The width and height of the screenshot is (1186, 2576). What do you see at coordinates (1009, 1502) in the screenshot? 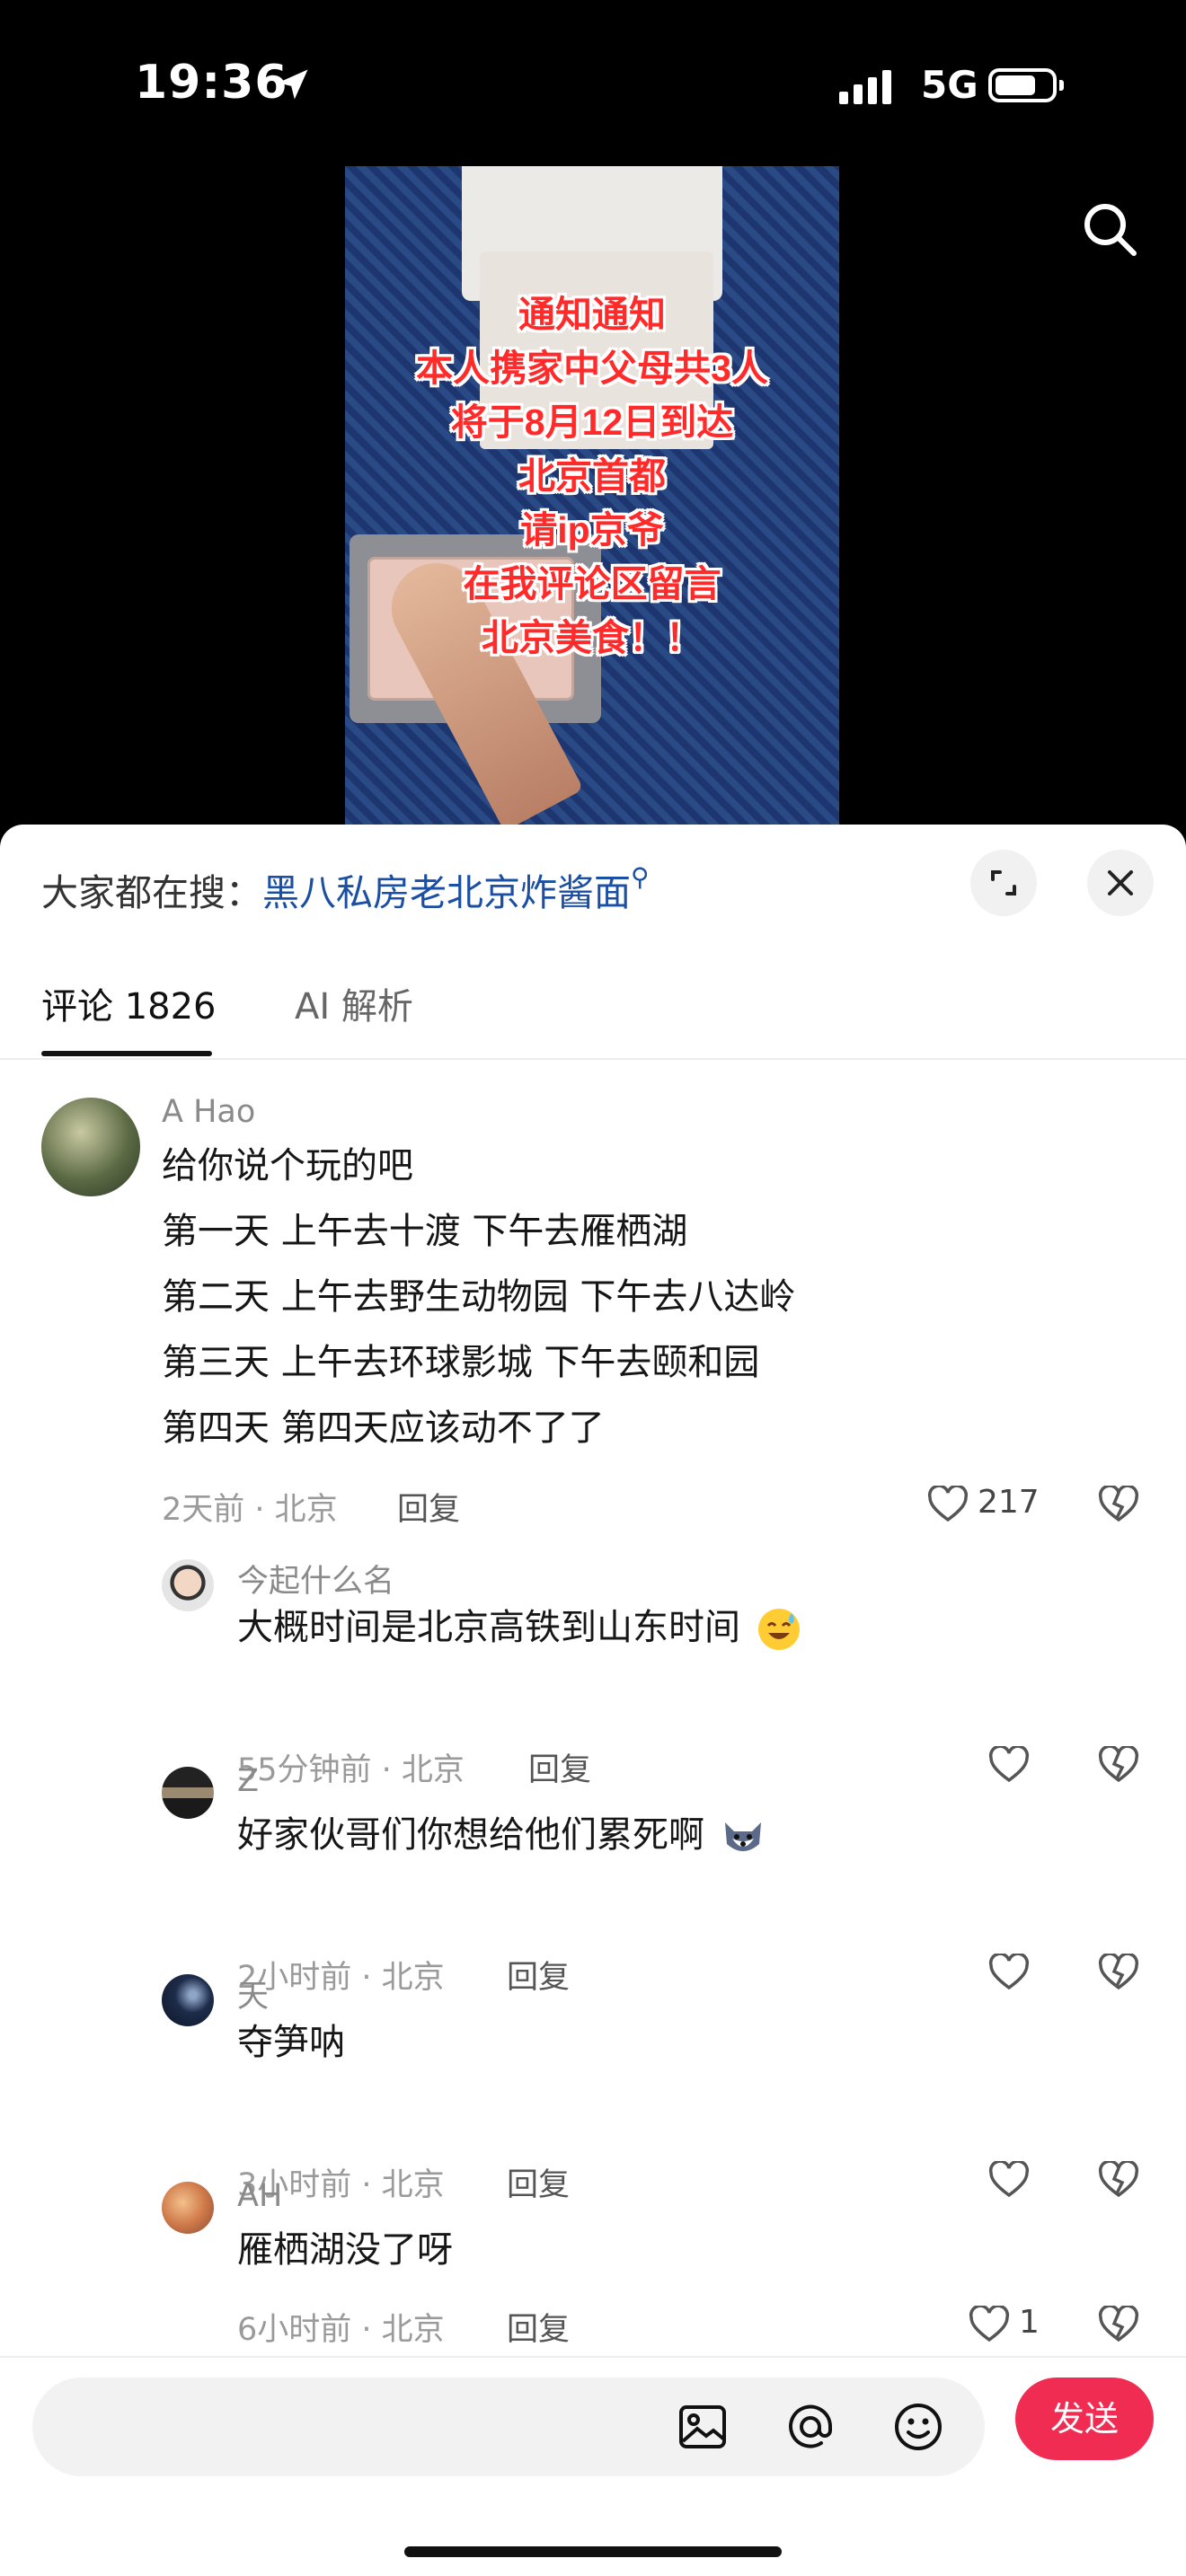
I see `like-count: 217` at bounding box center [1009, 1502].